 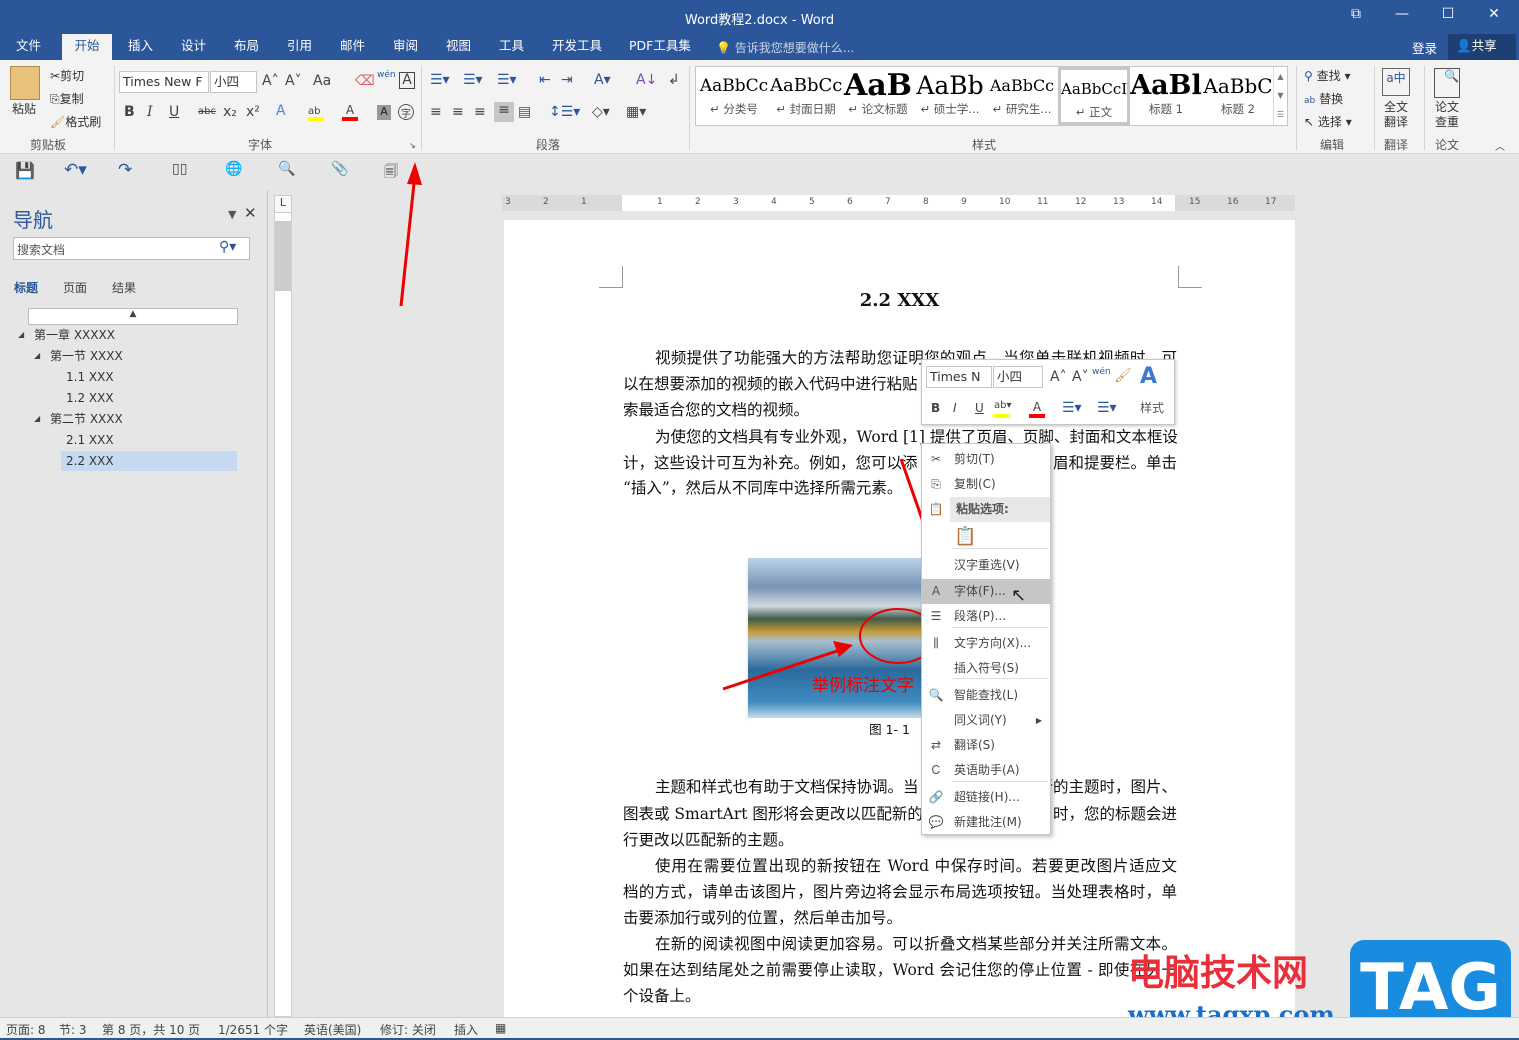 What do you see at coordinates (270, 81) in the screenshot?
I see `grow-font-icon: A˄` at bounding box center [270, 81].